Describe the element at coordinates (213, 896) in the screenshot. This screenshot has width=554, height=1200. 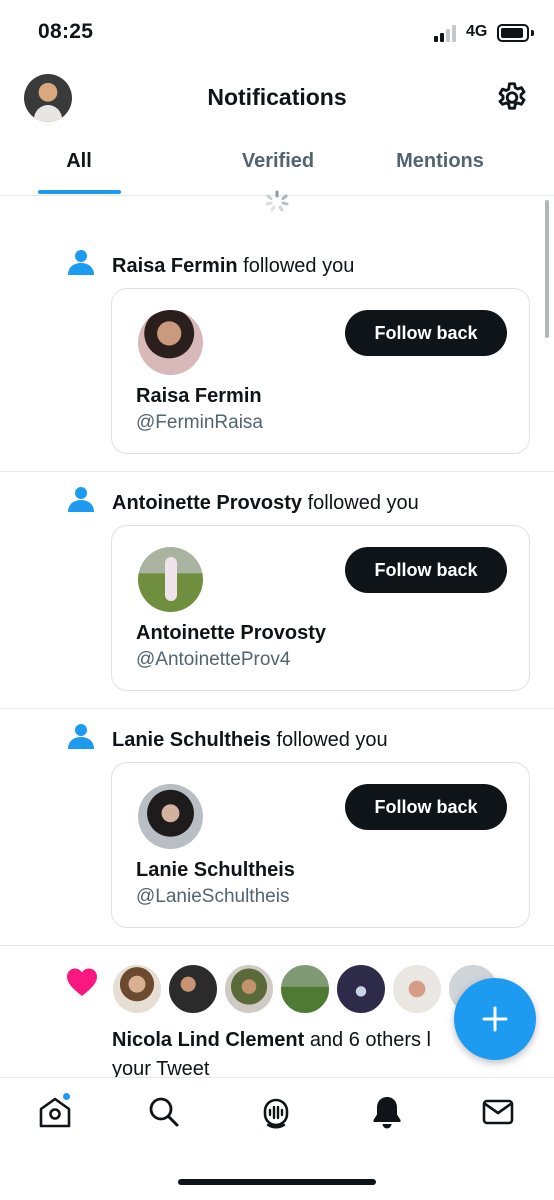
I see `user-handle: @LanieSchultheis` at that location.